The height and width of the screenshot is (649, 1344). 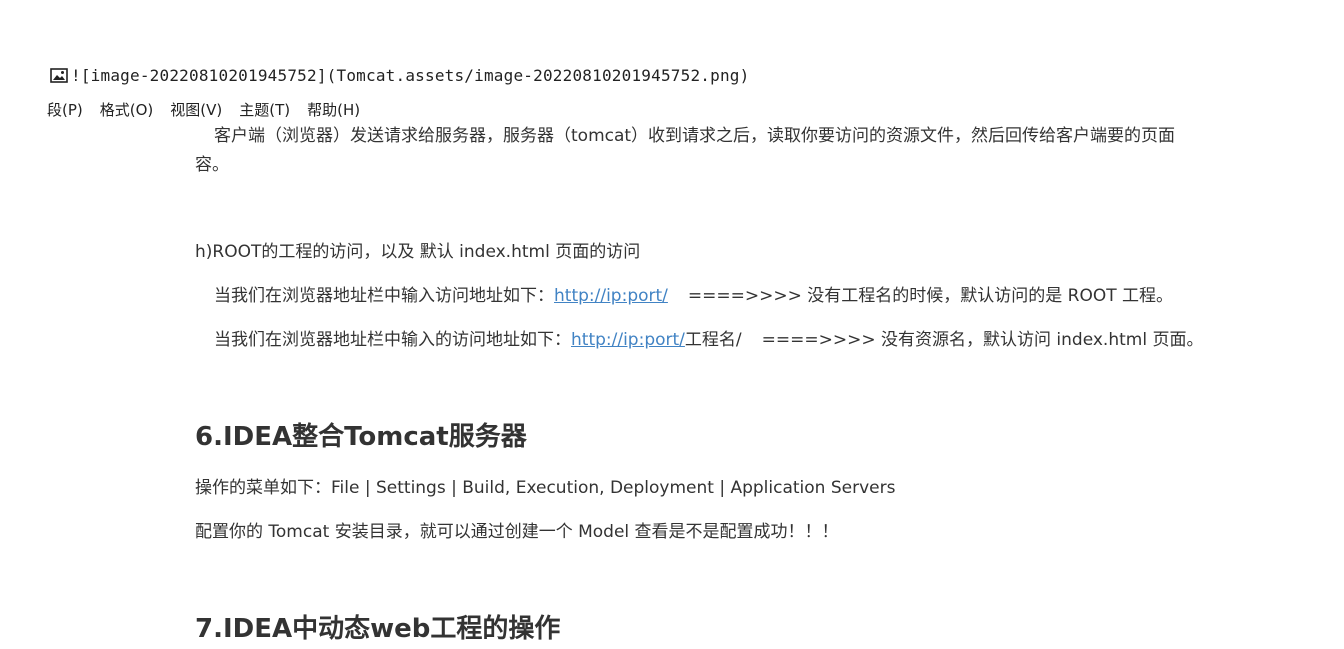 I want to click on section-heading-6: 6.IDEA整合Tomcat服务器, so click(x=361, y=437).